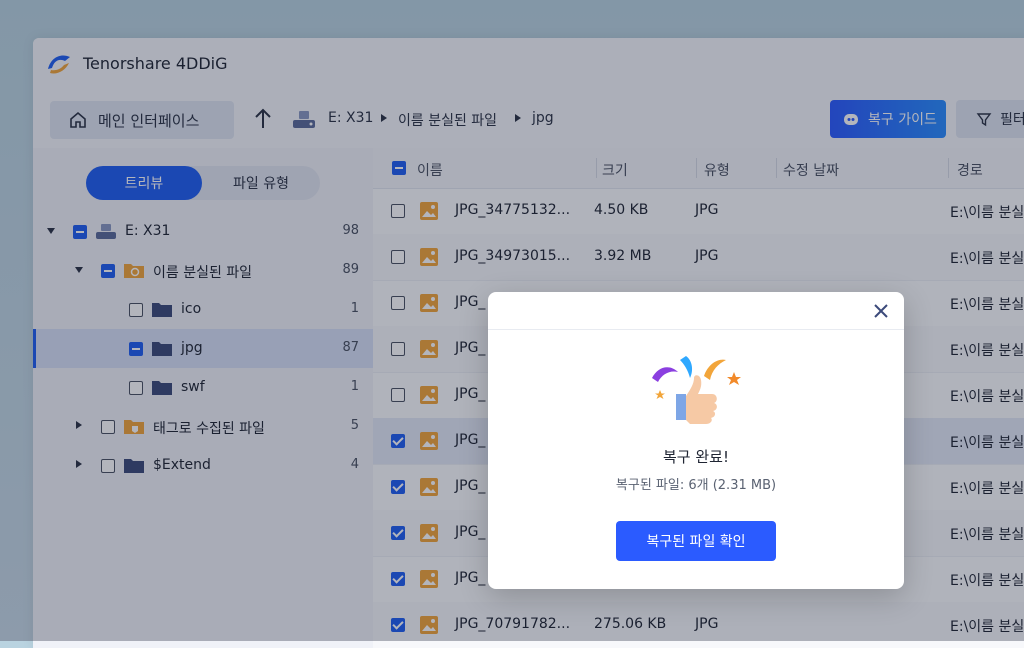 The width and height of the screenshot is (1024, 648). Describe the element at coordinates (696, 390) in the screenshot. I see `thumbs-up-celebration-icon` at that location.